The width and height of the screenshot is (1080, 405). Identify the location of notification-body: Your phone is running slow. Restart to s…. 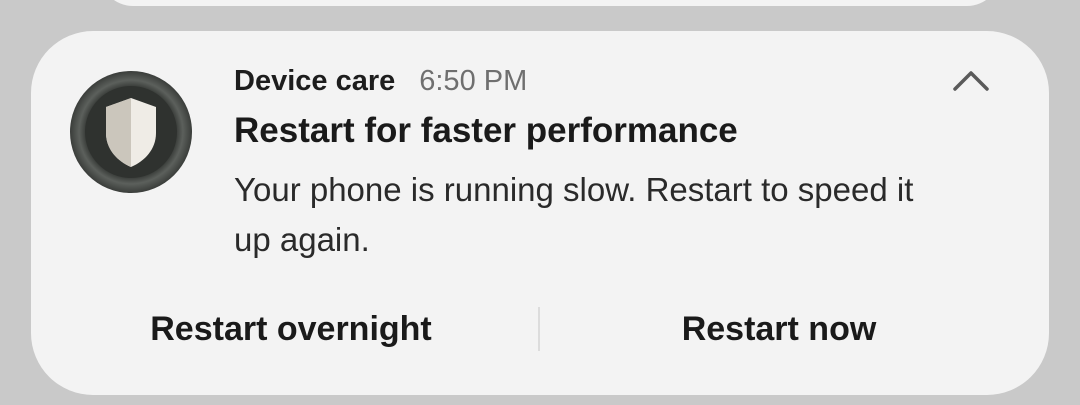
(574, 214).